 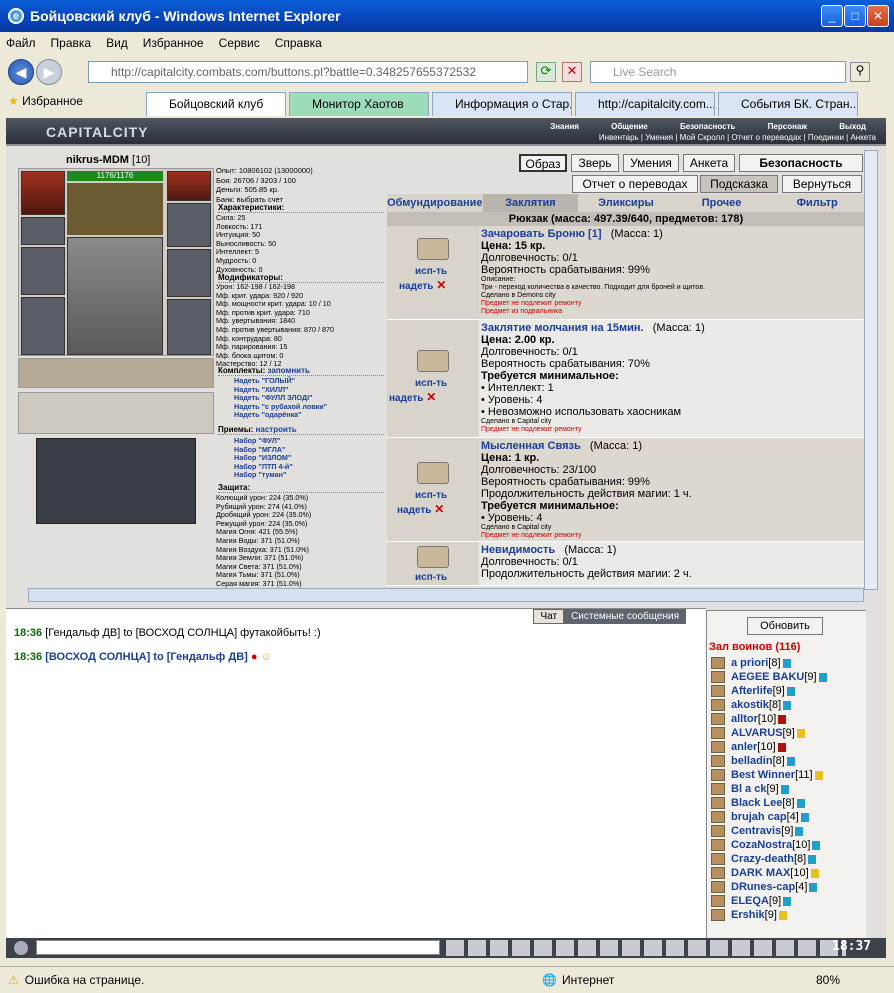 What do you see at coordinates (626, 203) in the screenshot?
I see `tab-elixirs: Эликсиры` at bounding box center [626, 203].